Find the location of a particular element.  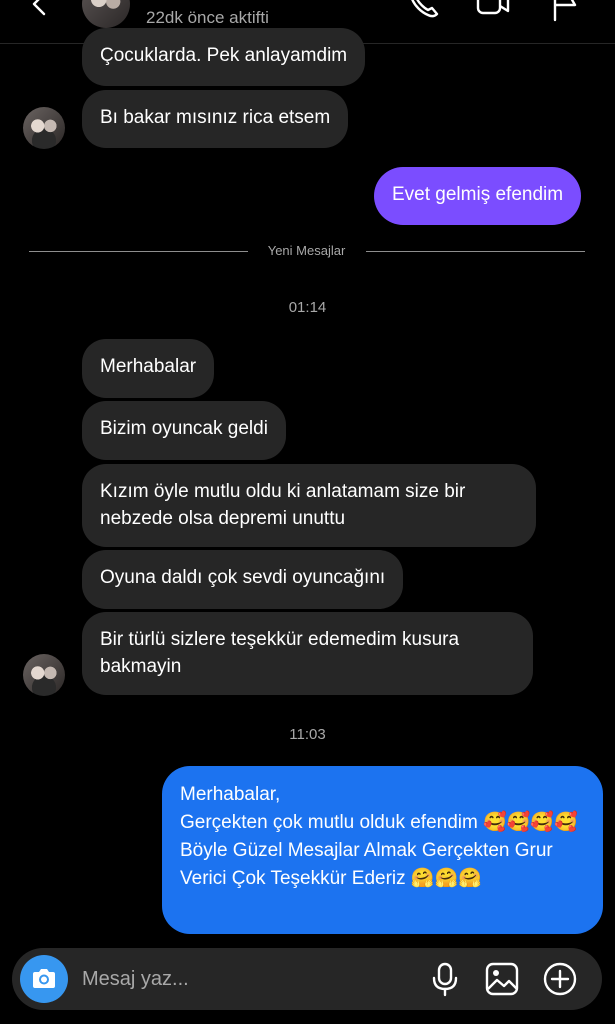

incoming-message: Bizim oyuncak geldi is located at coordinates (184, 430).